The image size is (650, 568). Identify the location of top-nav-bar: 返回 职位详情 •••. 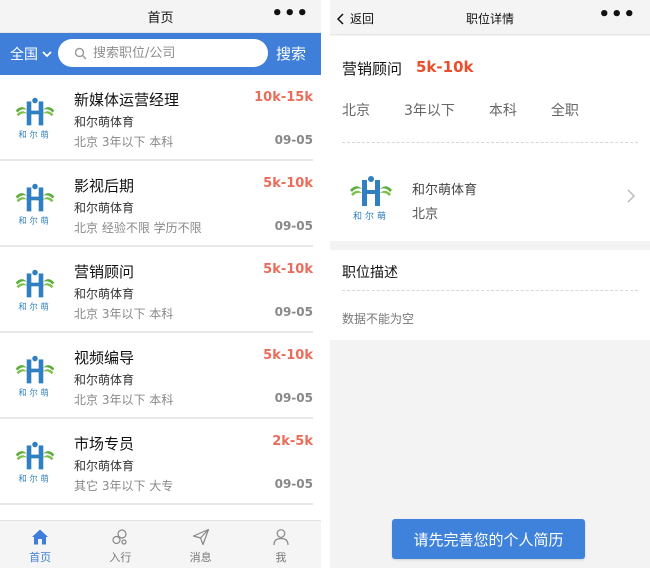
(490, 17).